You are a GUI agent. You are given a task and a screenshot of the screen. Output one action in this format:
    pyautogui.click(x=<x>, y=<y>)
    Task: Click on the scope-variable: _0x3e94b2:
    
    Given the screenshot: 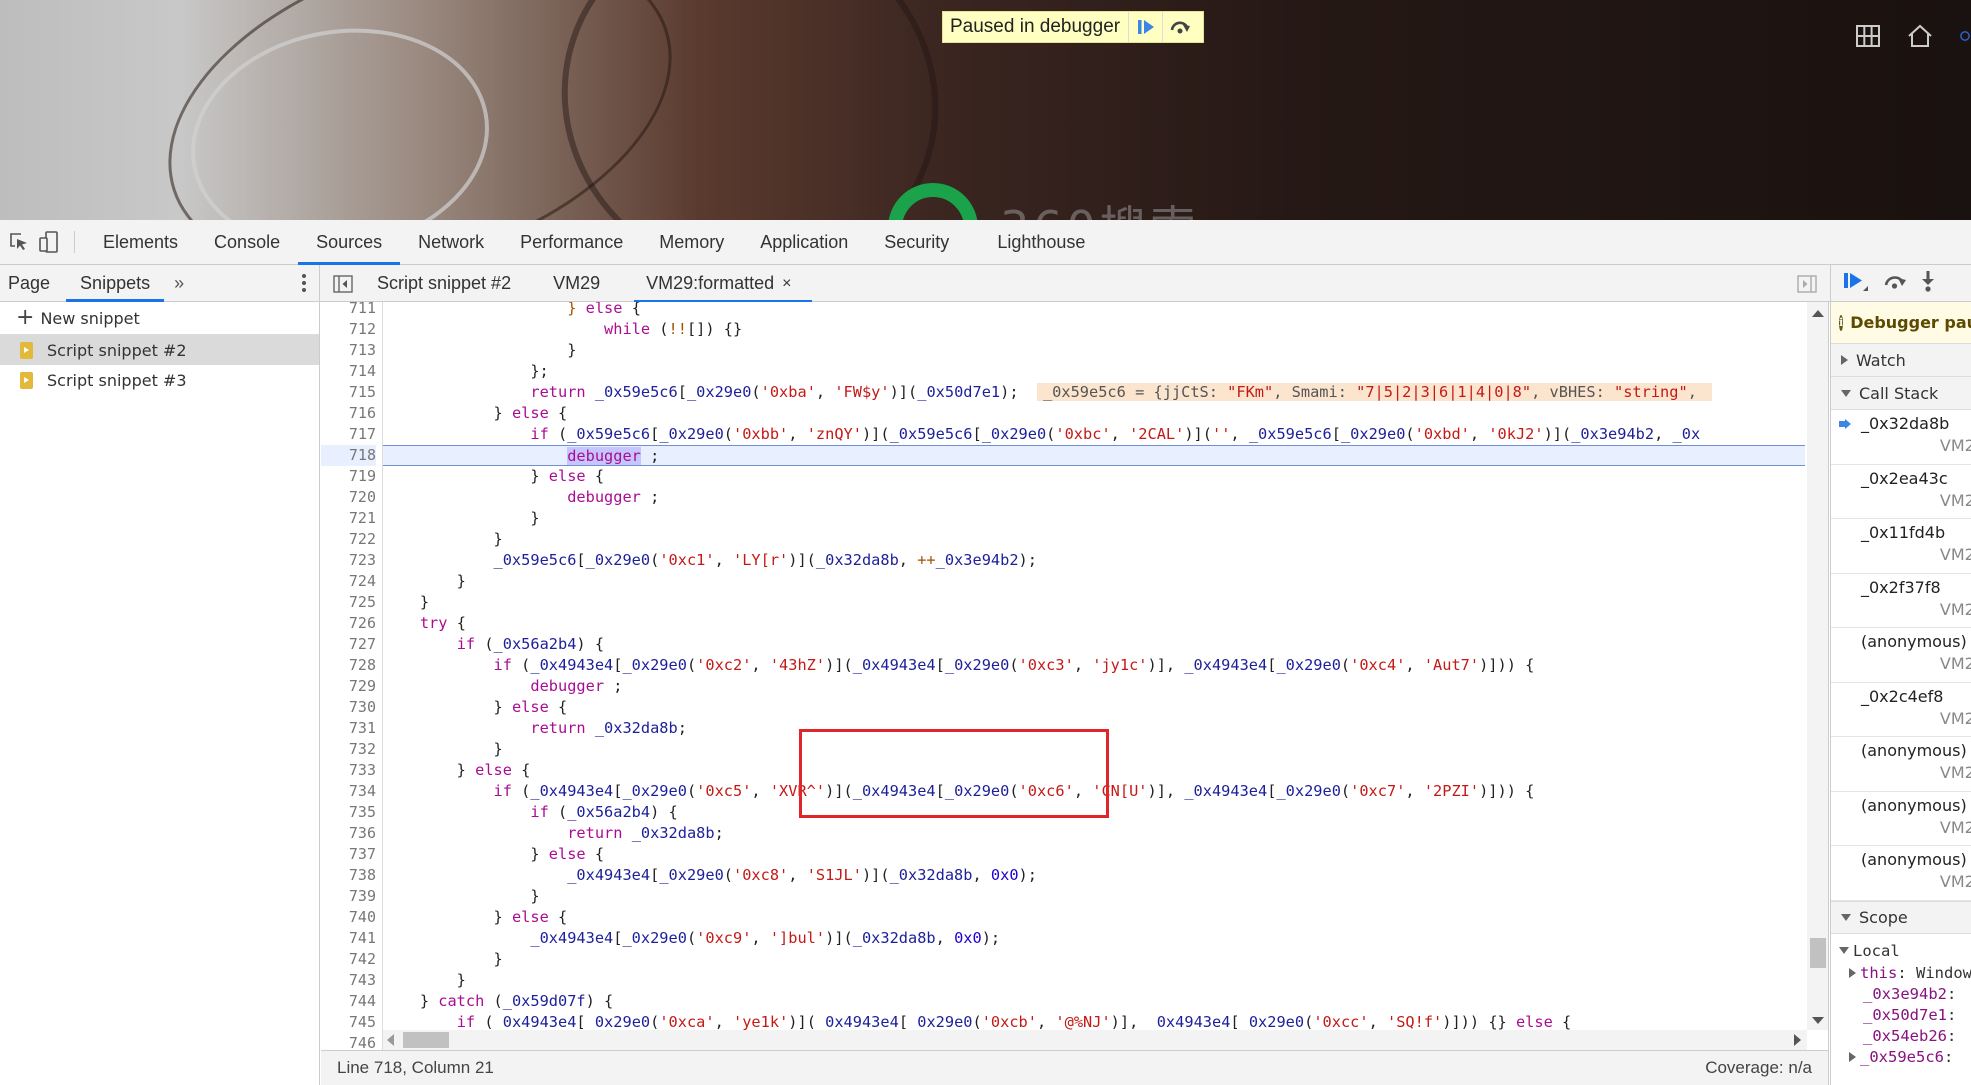 What is the action you would take?
    pyautogui.click(x=1901, y=994)
    